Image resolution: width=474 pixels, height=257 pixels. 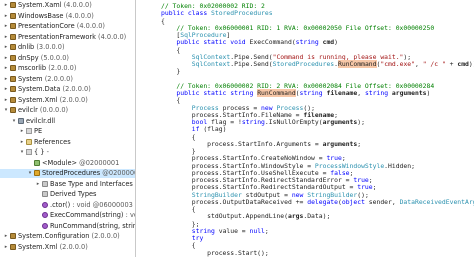 What do you see at coordinates (91, 184) in the screenshot?
I see `tree-node-label: Base Type and Interfaces` at bounding box center [91, 184].